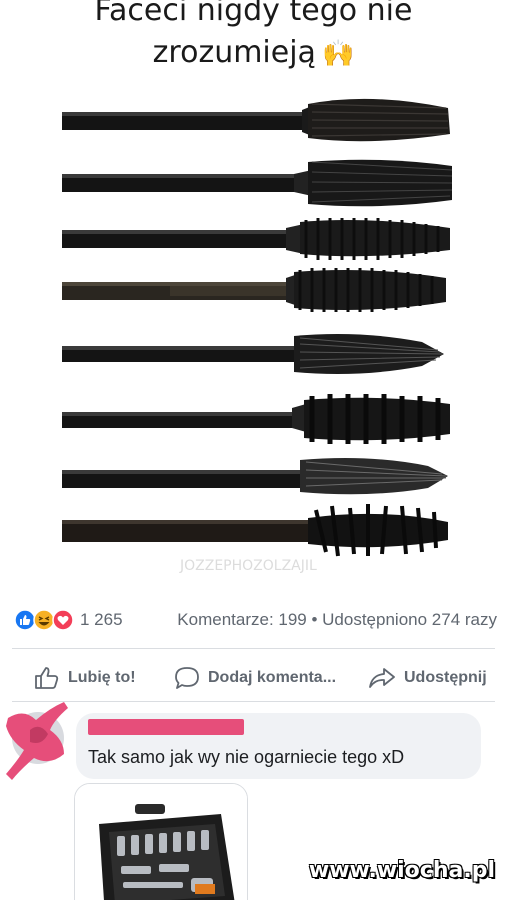 The height and width of the screenshot is (900, 507). Describe the element at coordinates (37, 741) in the screenshot. I see `commenter-avatar` at that location.